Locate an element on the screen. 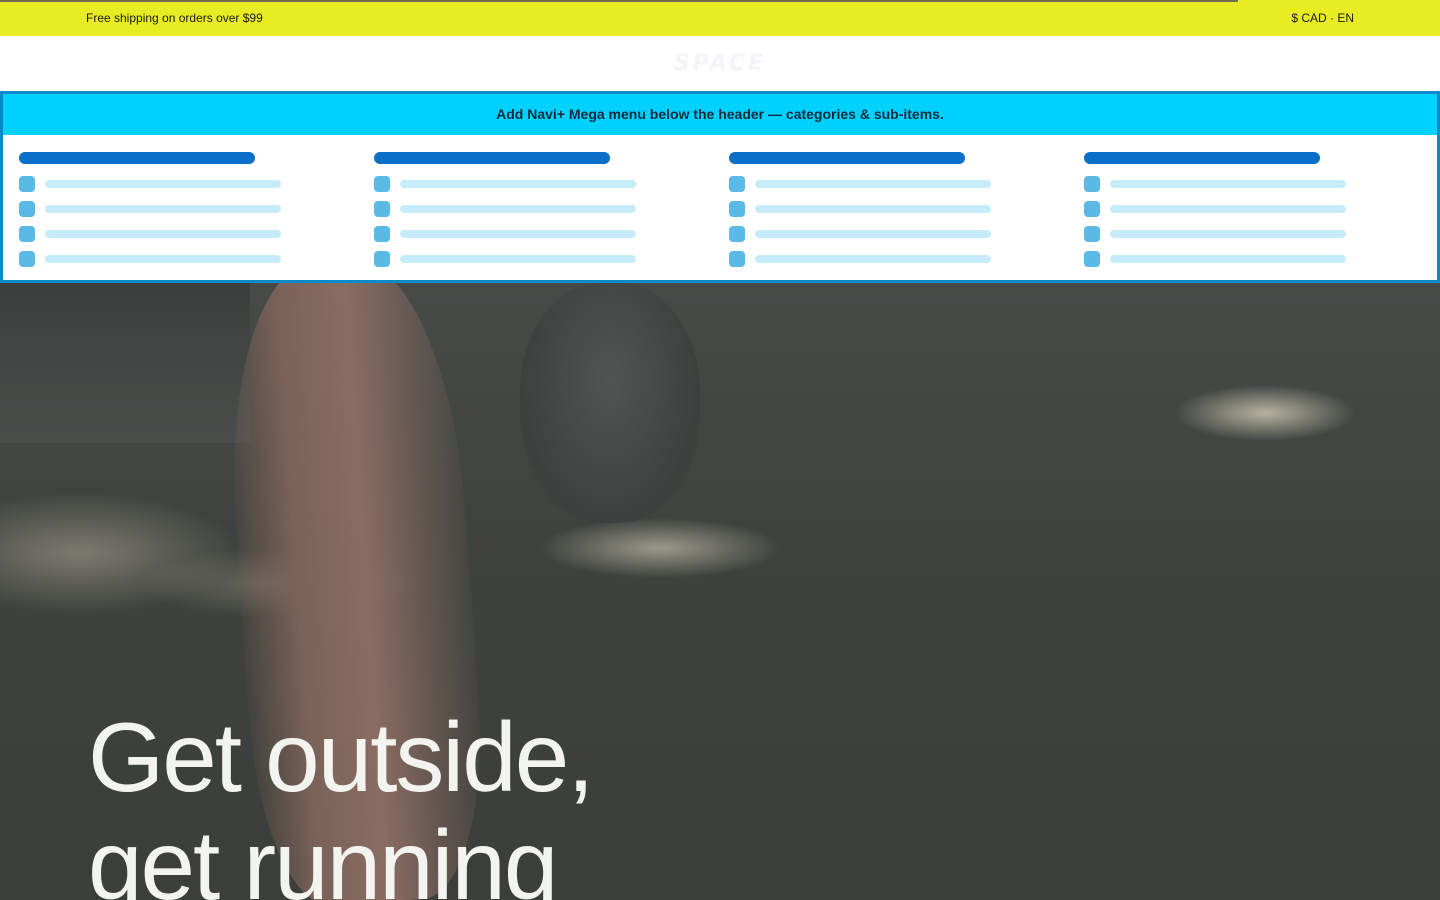  hero-background-planter is located at coordinates (125, 363).